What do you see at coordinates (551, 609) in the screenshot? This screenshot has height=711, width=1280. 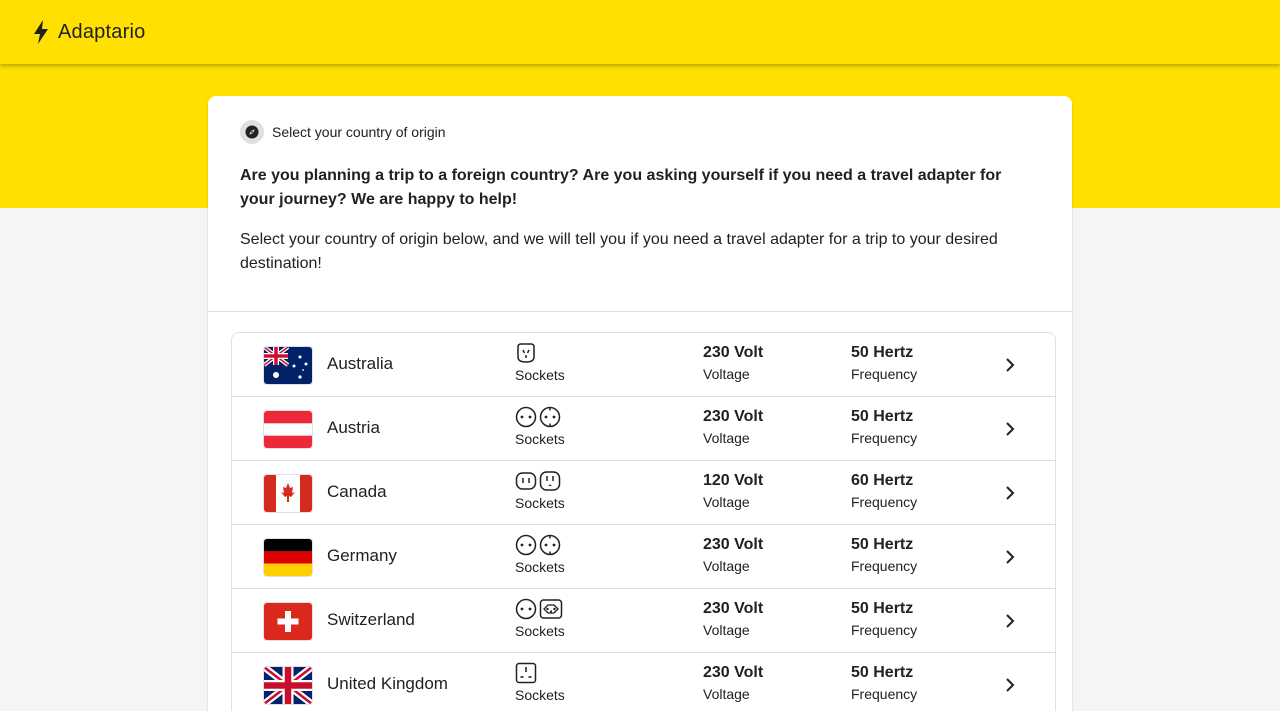 I see `type-j-socket-icon` at bounding box center [551, 609].